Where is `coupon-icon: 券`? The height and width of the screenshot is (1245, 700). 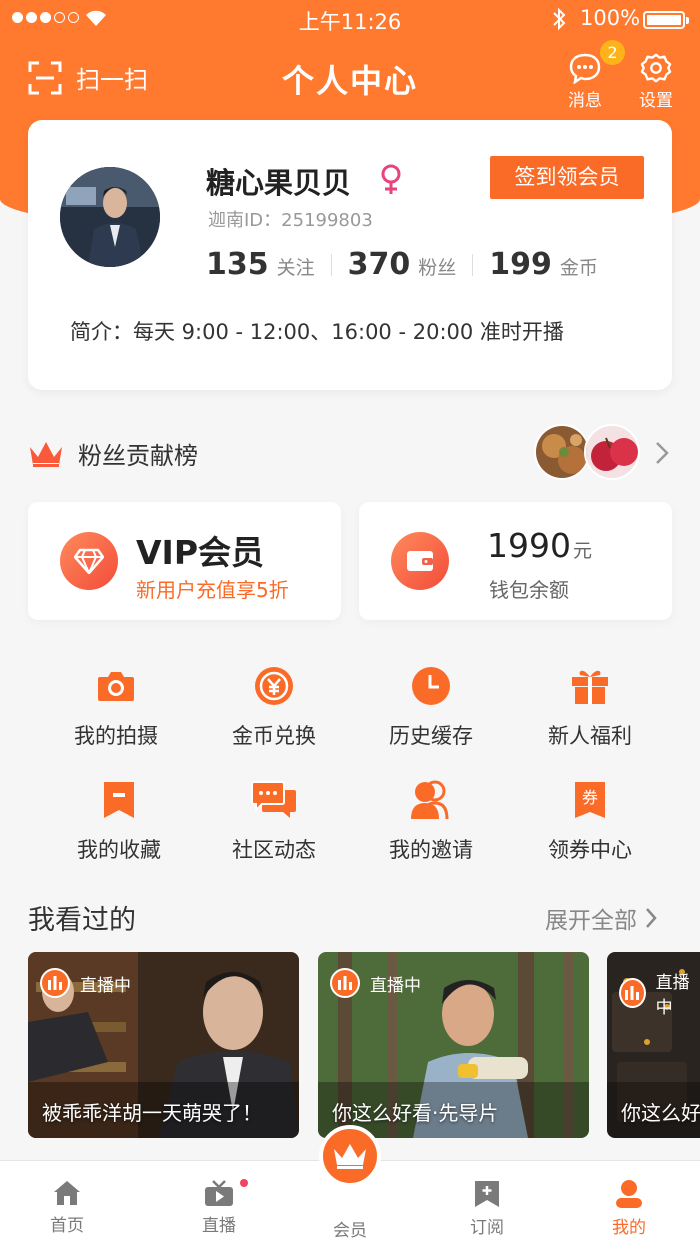 coupon-icon: 券 is located at coordinates (590, 800).